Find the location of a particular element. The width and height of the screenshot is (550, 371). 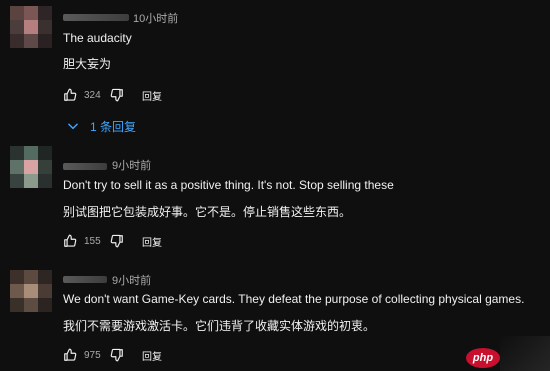

php-watermark-logo: php is located at coordinates (483, 358).